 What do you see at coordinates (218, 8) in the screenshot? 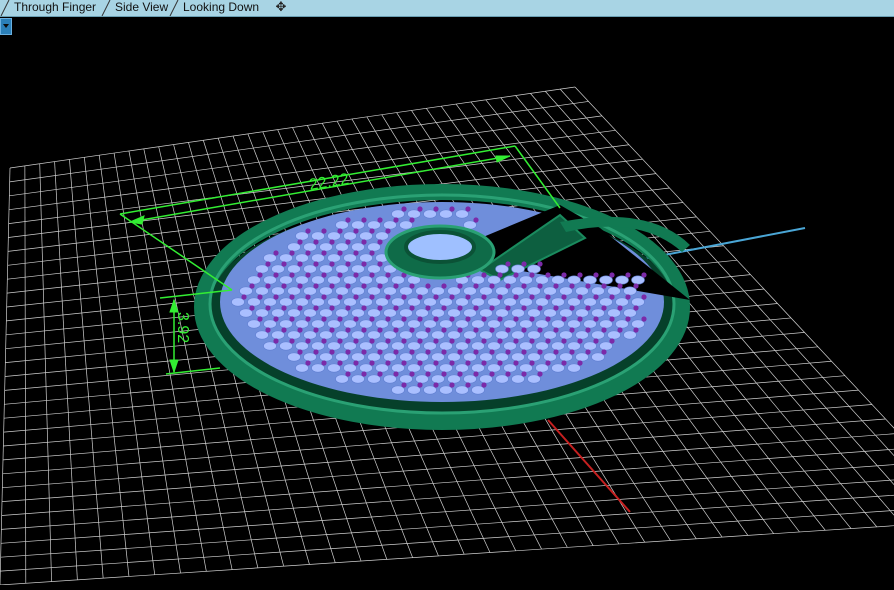
I see `tab-looking-down: Looking Down` at bounding box center [218, 8].